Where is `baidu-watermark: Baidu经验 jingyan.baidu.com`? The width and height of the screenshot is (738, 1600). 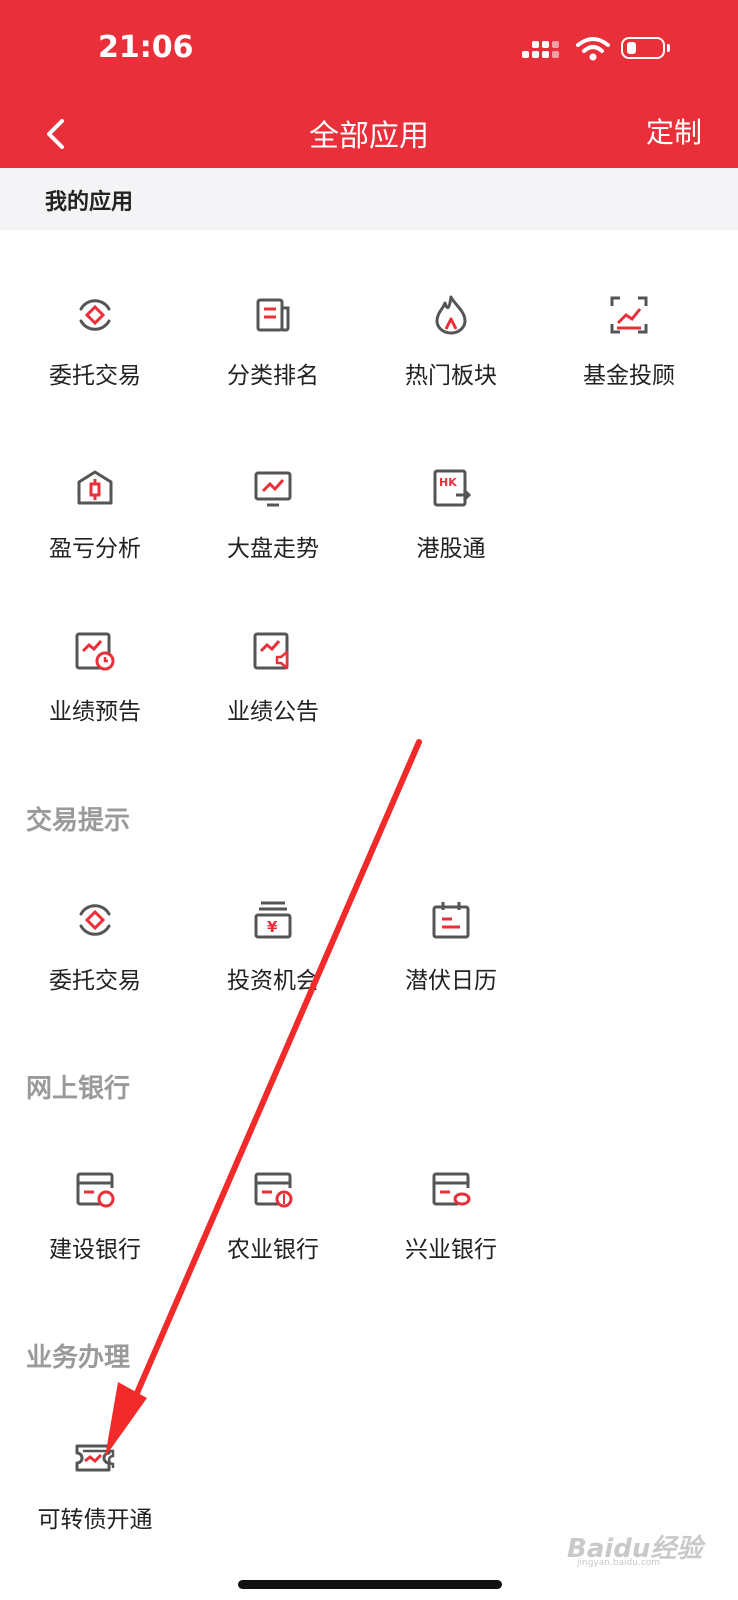
baidu-watermark: Baidu经验 jingyan.baidu.com is located at coordinates (637, 1547).